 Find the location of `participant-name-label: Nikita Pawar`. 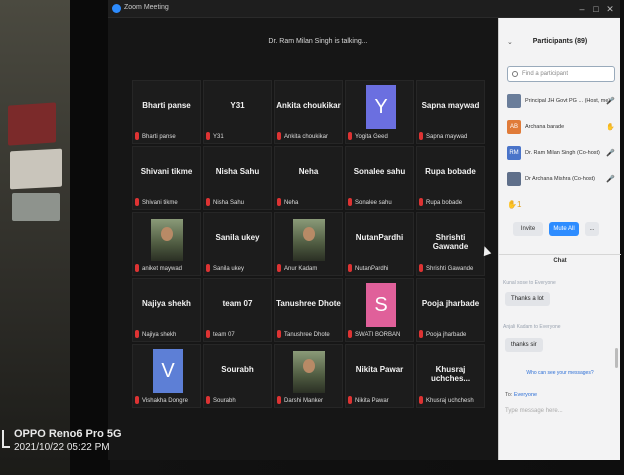

participant-name-label: Nikita Pawar is located at coordinates (368, 401).